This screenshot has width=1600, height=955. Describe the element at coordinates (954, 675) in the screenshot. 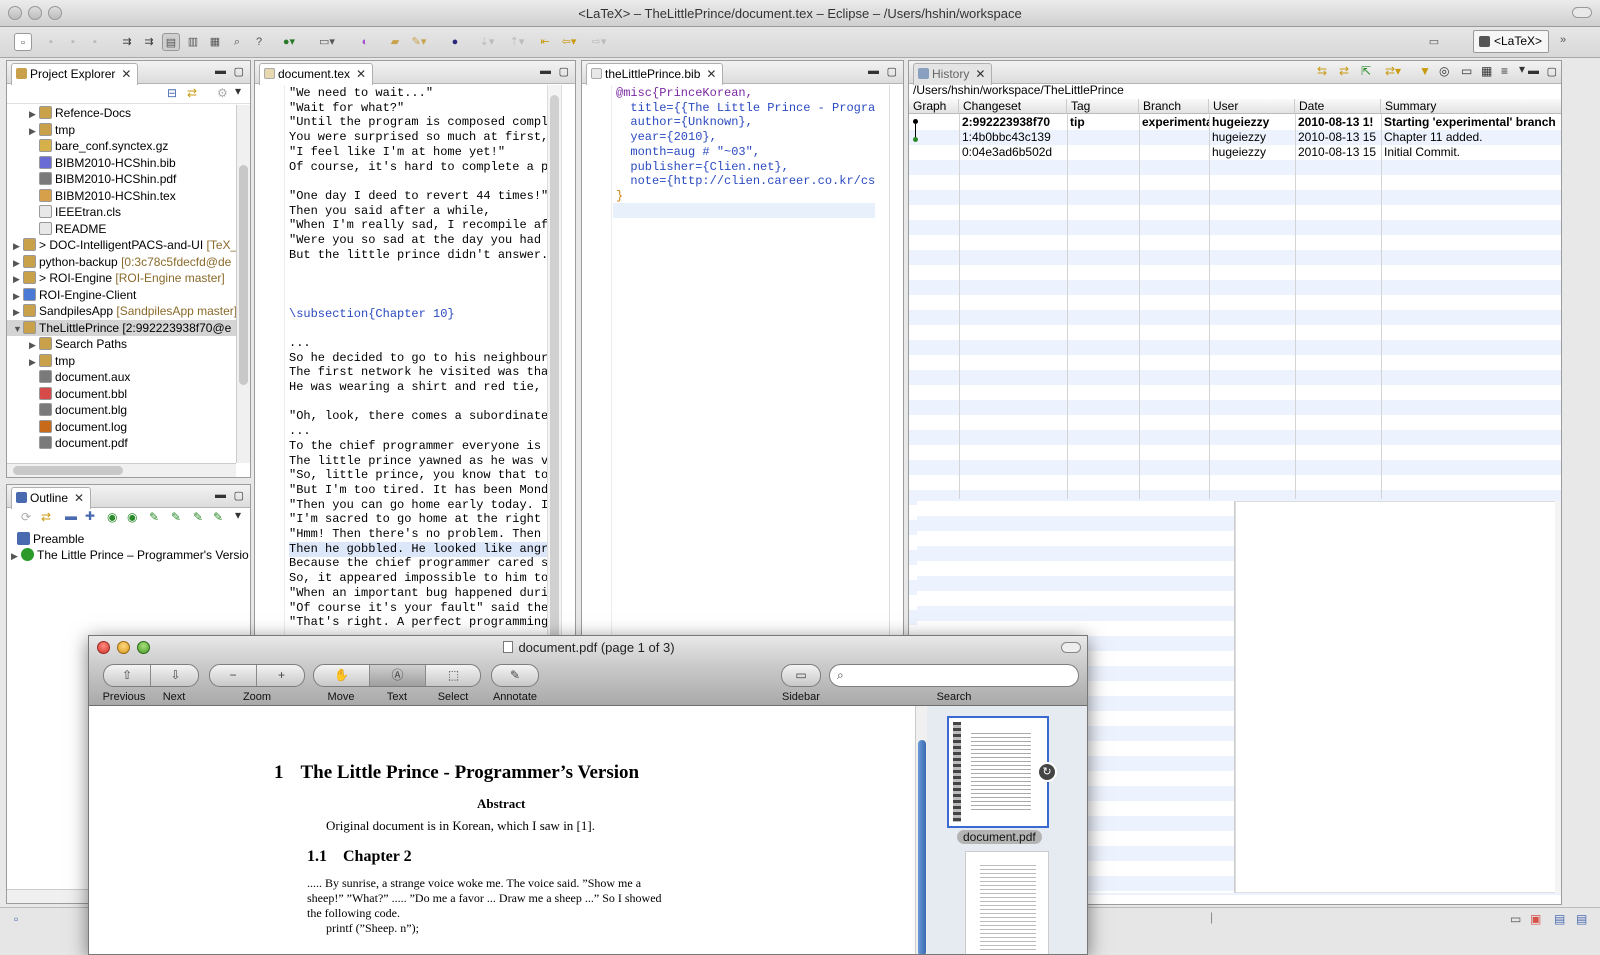

I see `search-field: ⌕` at that location.